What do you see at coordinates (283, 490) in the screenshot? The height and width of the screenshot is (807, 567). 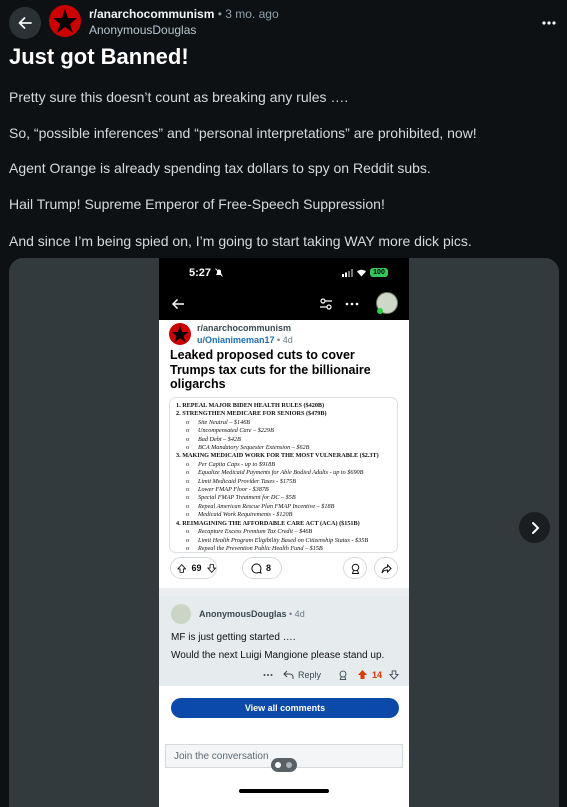 I see `document-line: Lower FMAP Floor - $387B` at bounding box center [283, 490].